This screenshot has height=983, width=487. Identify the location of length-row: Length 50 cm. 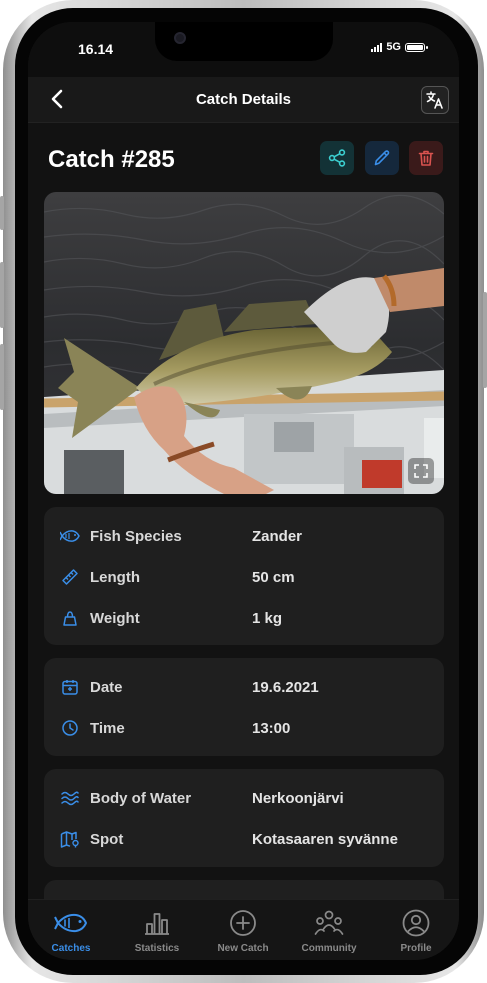
(244, 577).